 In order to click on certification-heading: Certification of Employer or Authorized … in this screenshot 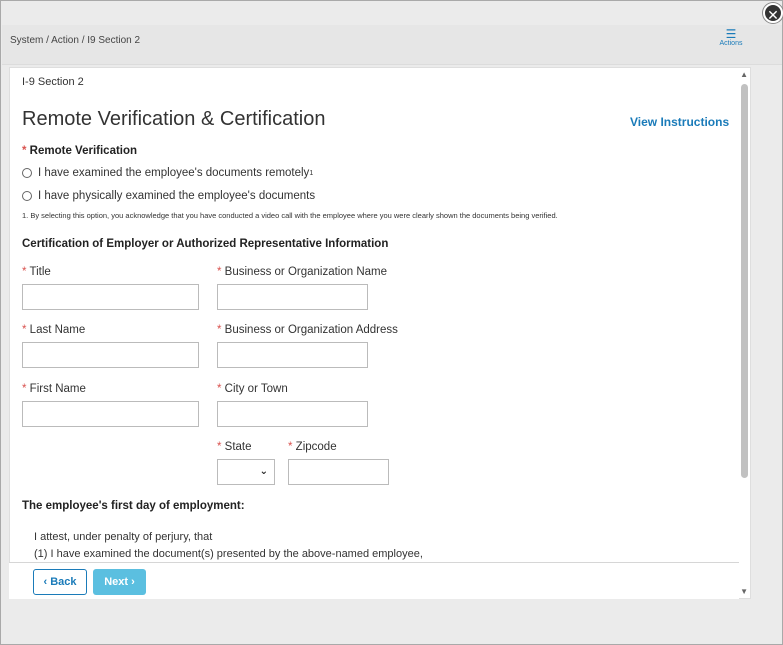, I will do `click(205, 244)`.